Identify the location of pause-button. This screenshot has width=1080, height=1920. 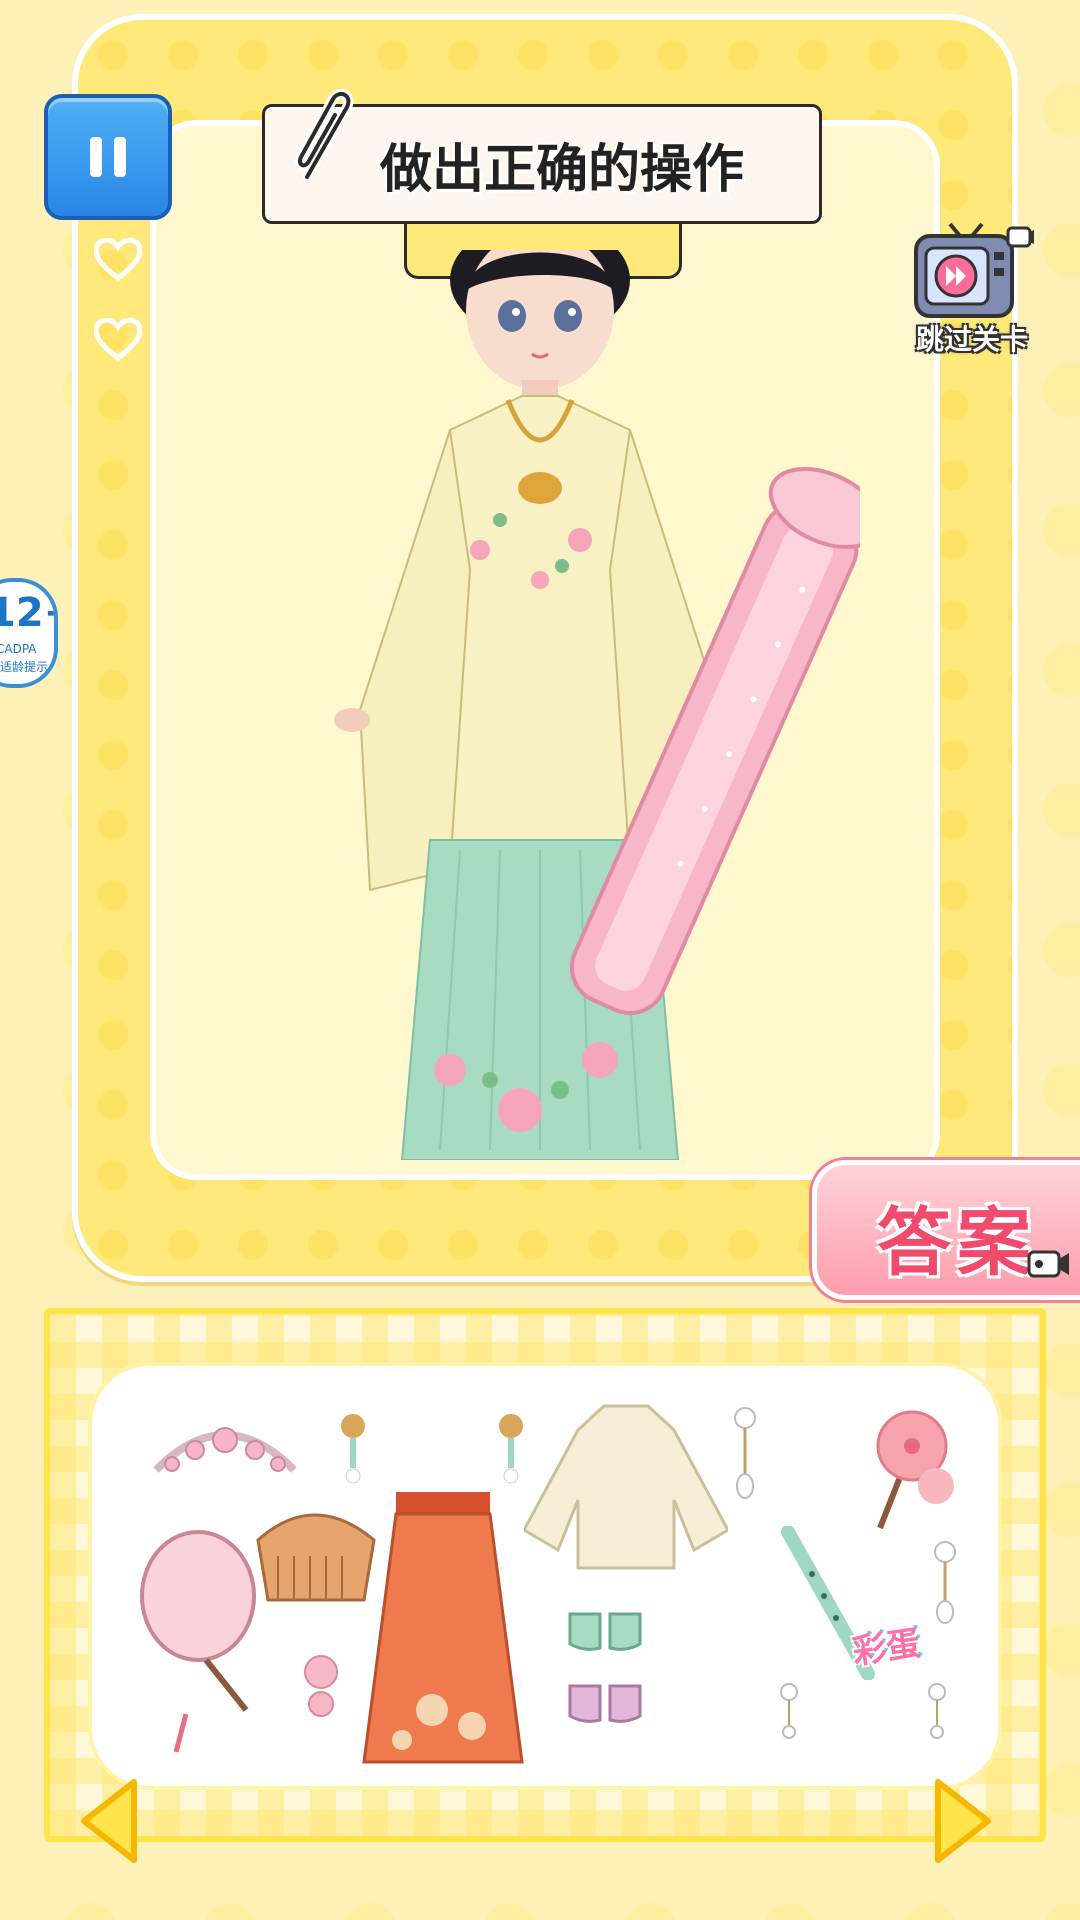
(108, 157).